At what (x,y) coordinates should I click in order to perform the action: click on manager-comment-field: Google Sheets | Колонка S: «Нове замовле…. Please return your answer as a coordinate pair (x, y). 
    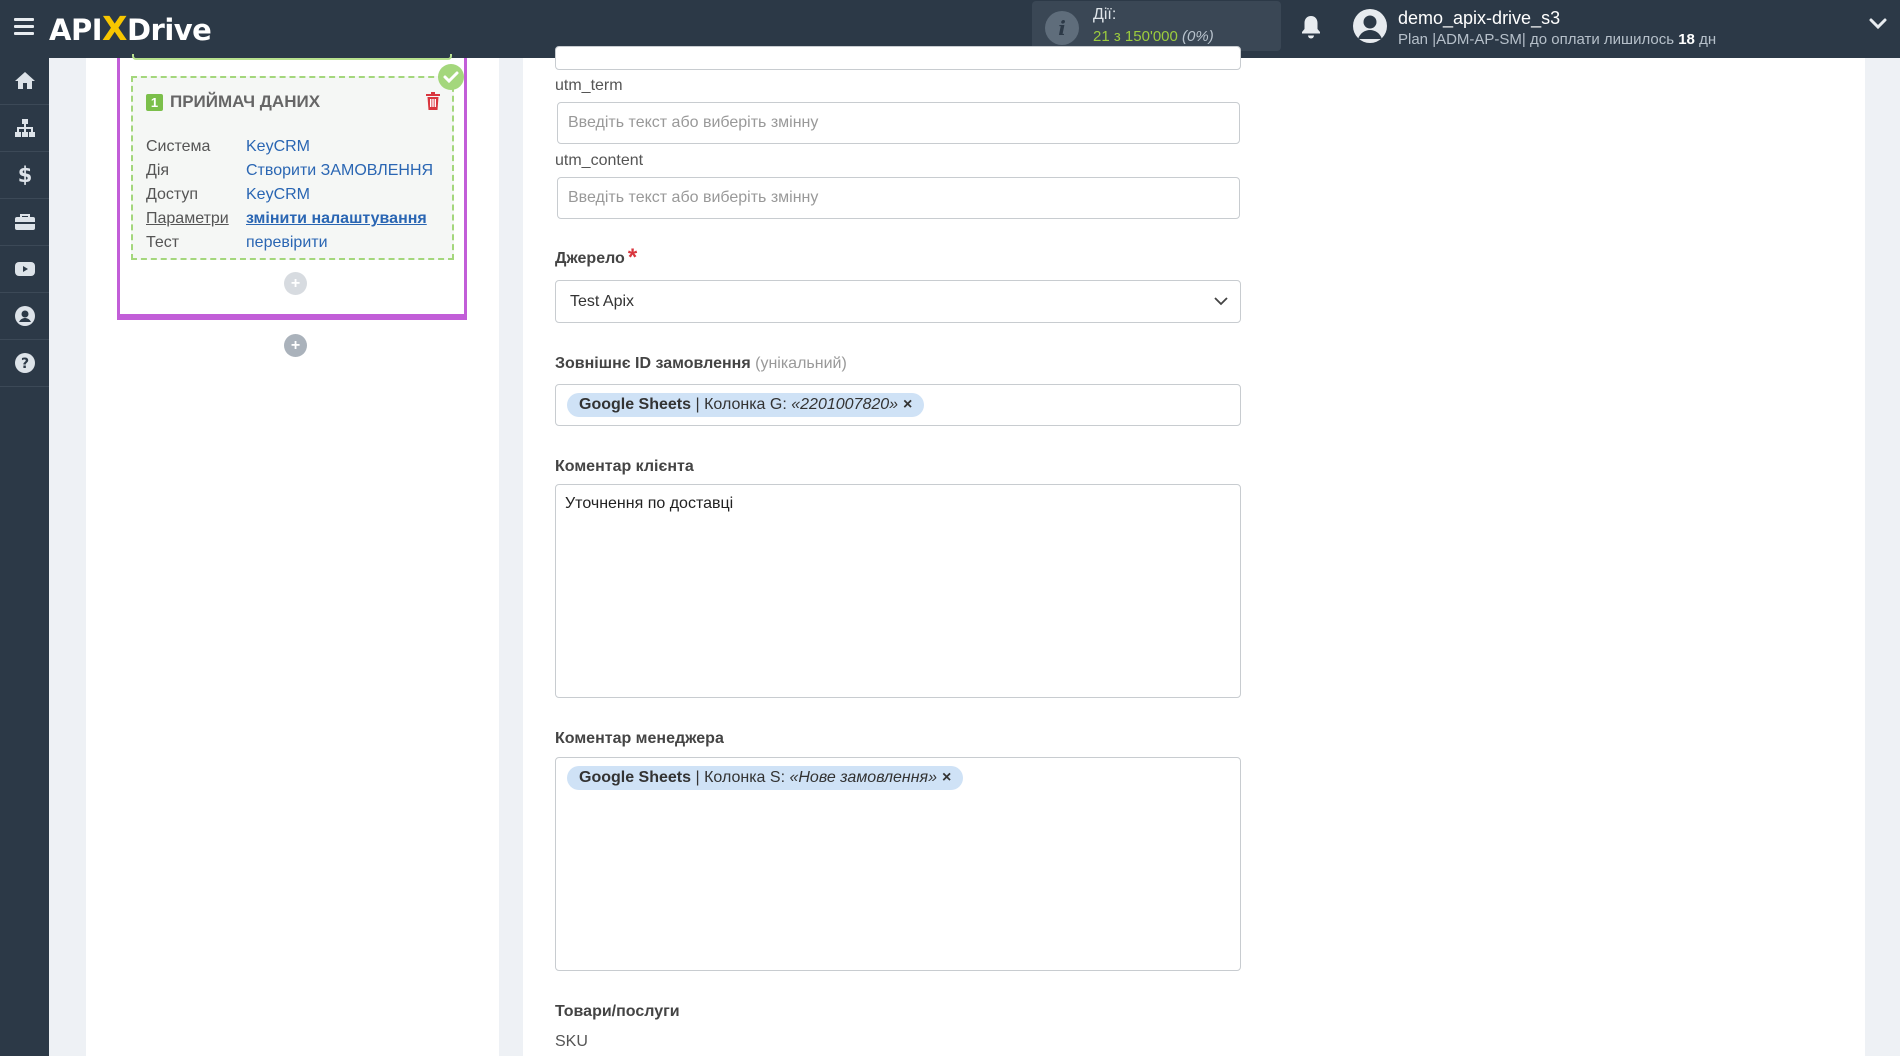
    Looking at the image, I should click on (898, 864).